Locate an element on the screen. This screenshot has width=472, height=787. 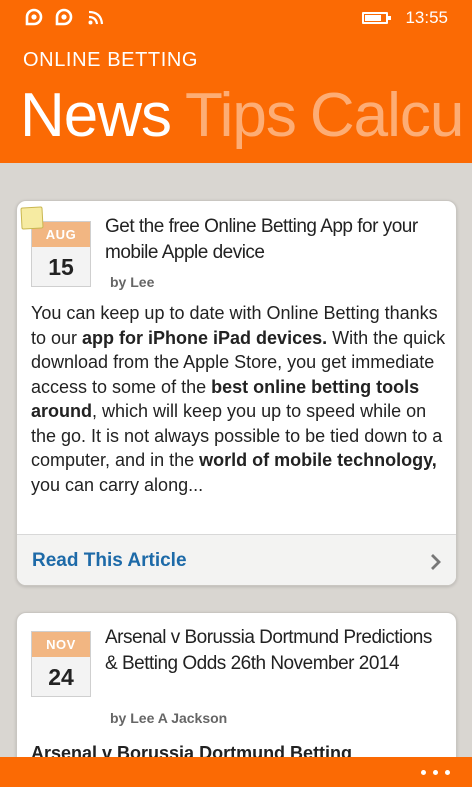
sticky-note-icon is located at coordinates (32, 218).